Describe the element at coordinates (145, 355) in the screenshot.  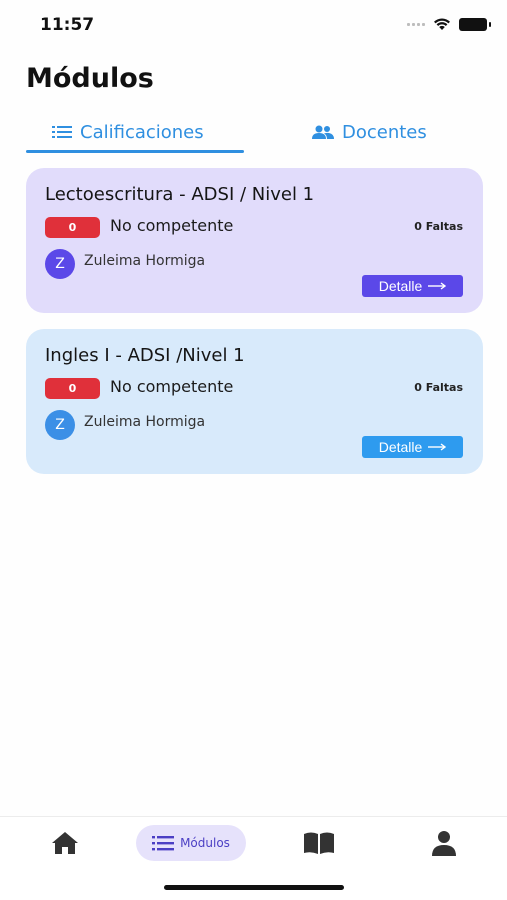
I see `module-title: Ingles I - ADSI /Nivel 1` at that location.